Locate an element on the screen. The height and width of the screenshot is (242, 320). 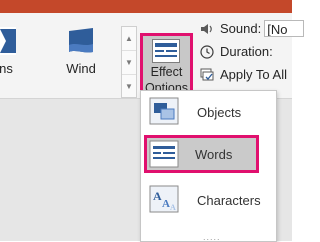
duration-label: Duration: is located at coordinates (246, 51).